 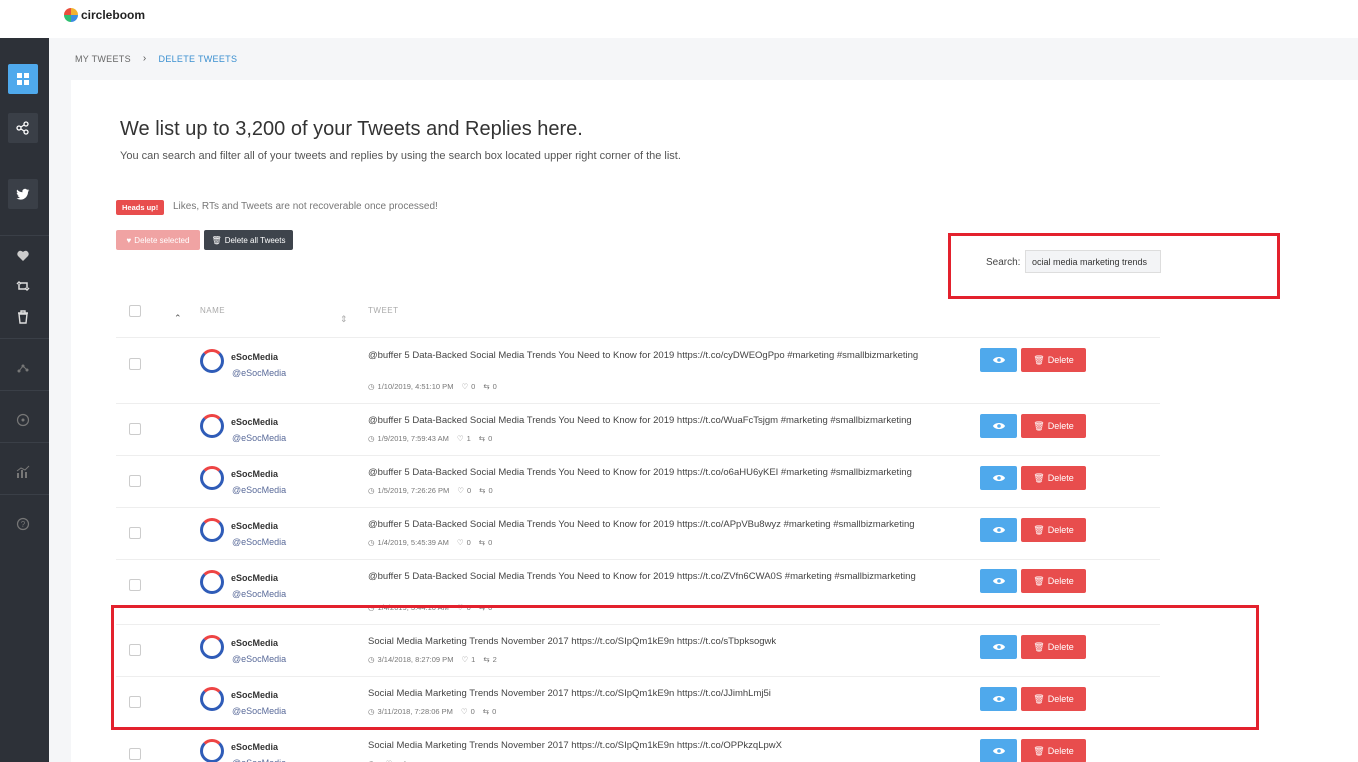 I want to click on help-icon: ?, so click(x=23, y=524).